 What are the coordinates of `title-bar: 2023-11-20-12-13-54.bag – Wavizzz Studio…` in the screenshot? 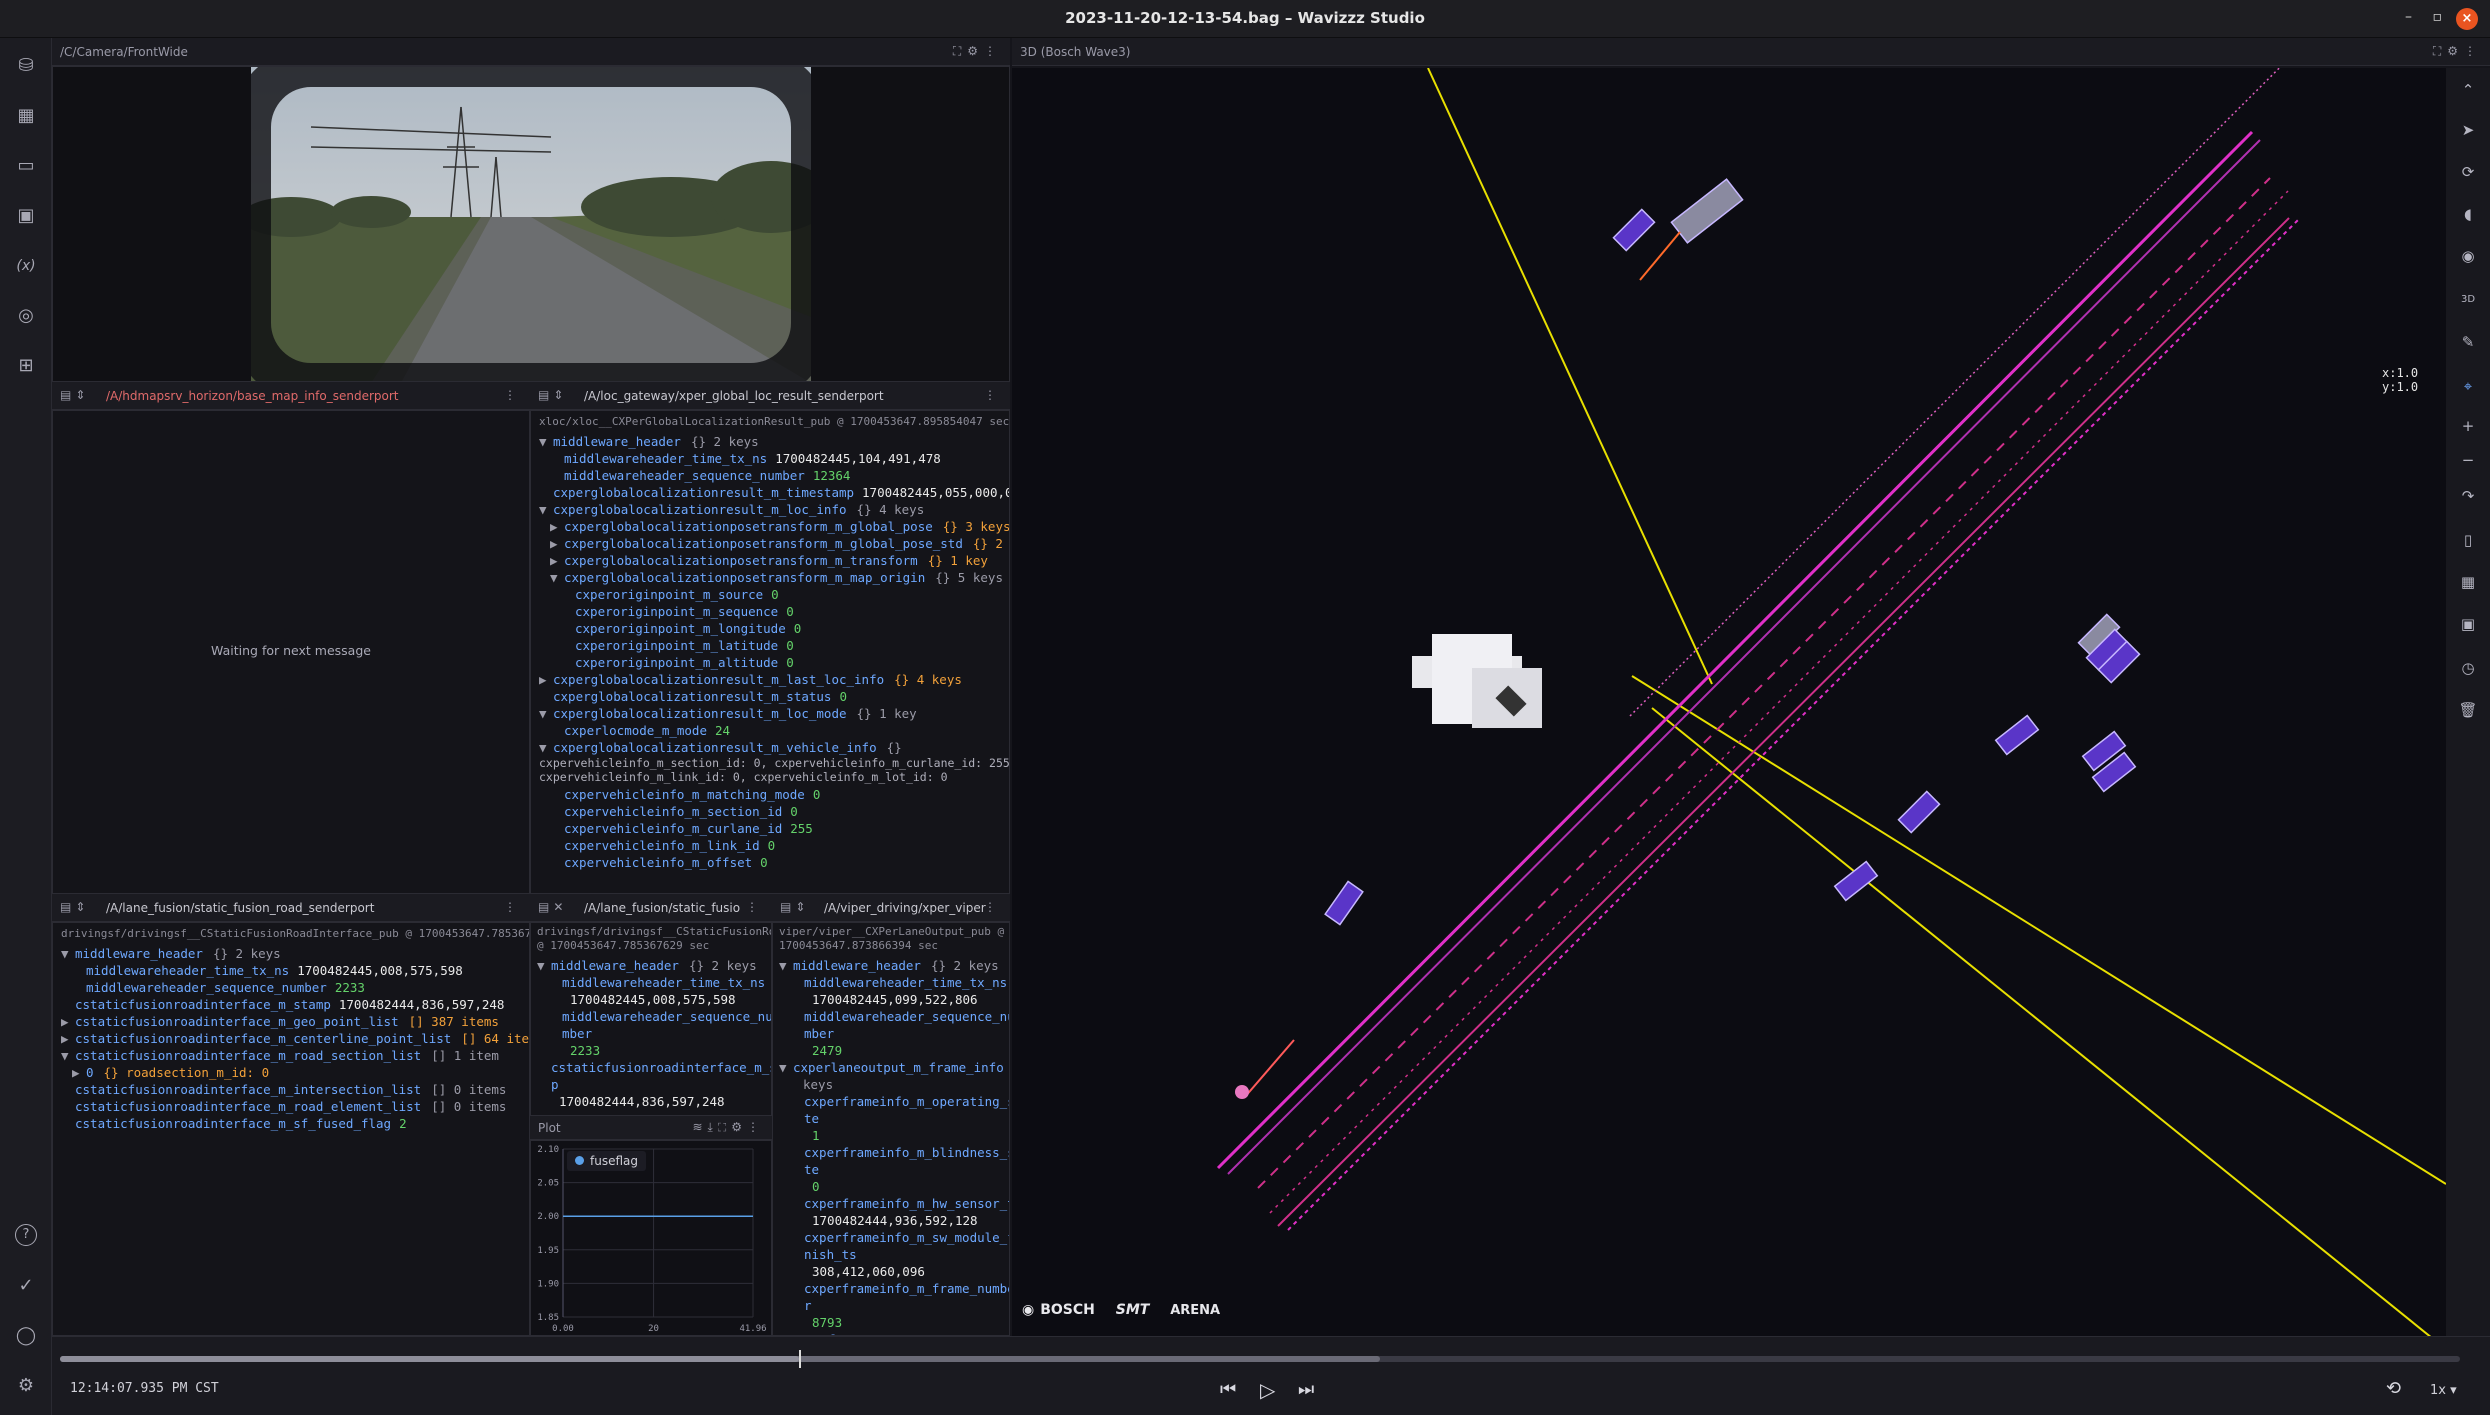 It's located at (1245, 19).